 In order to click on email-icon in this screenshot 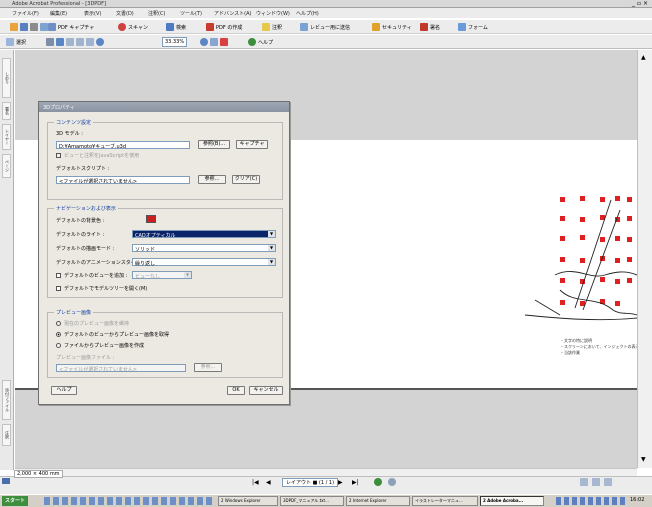, I will do `click(44, 27)`.